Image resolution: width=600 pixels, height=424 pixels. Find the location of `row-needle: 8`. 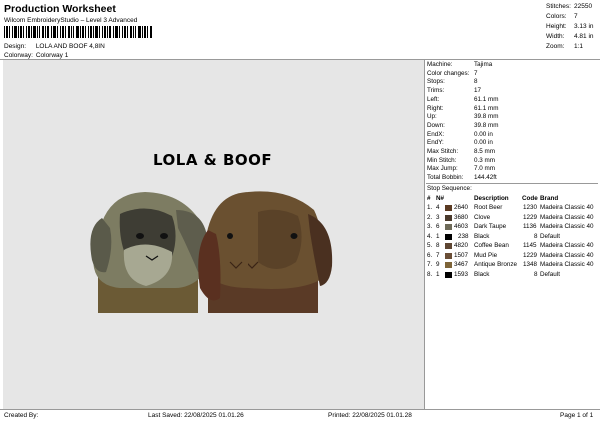

row-needle: 8 is located at coordinates (438, 245).